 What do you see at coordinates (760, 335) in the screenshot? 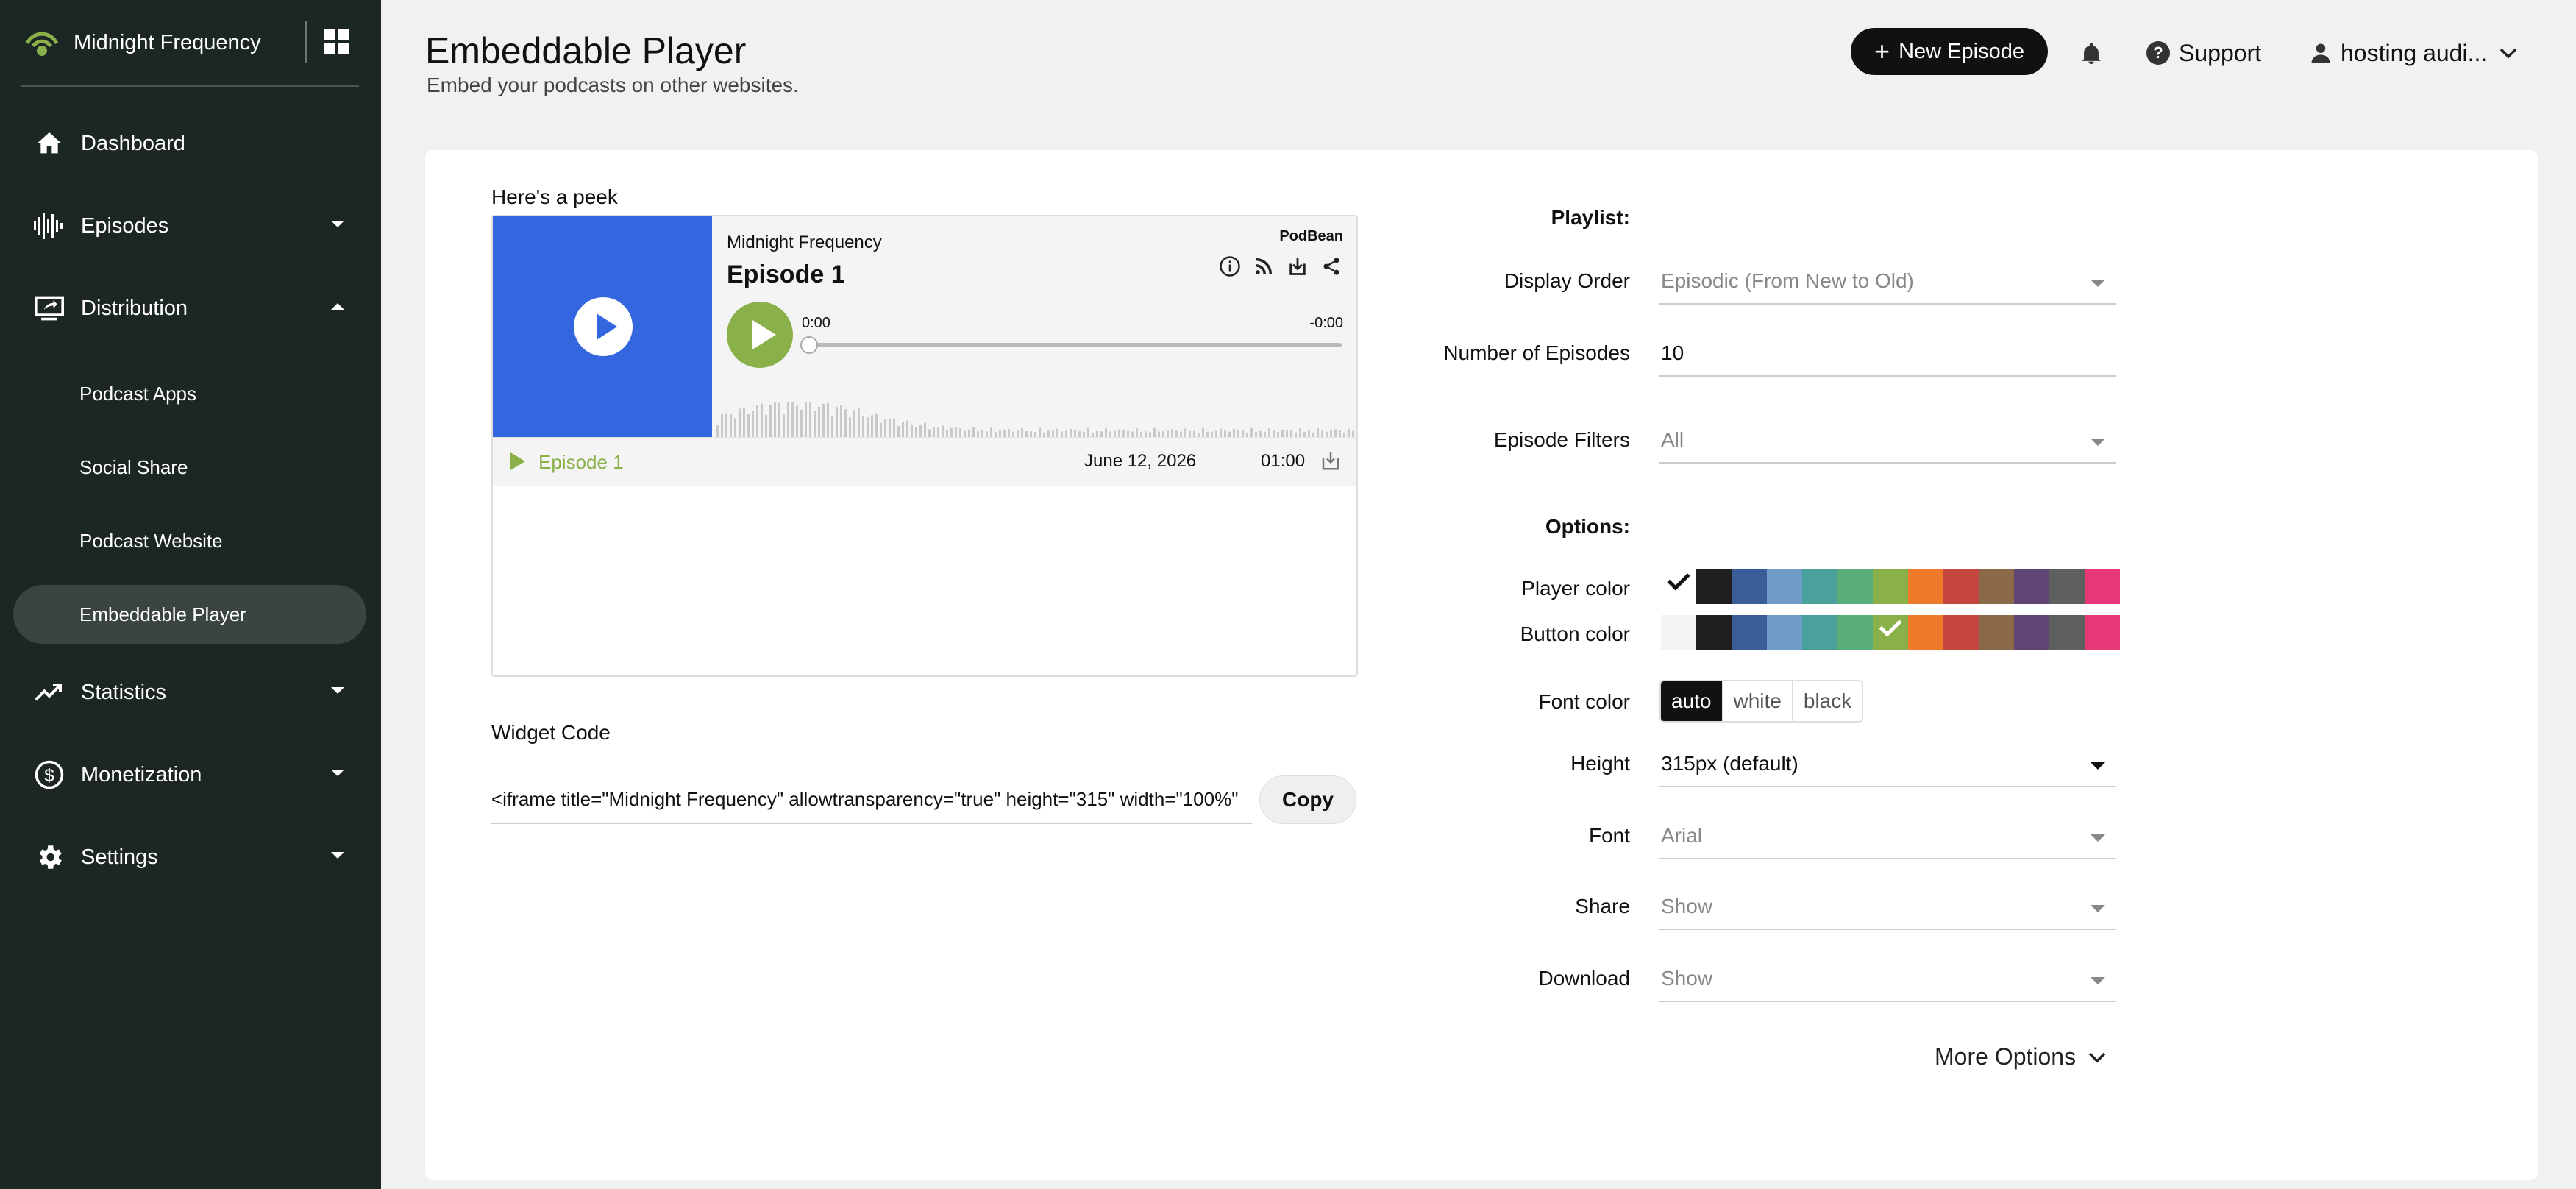
I see `play-button` at bounding box center [760, 335].